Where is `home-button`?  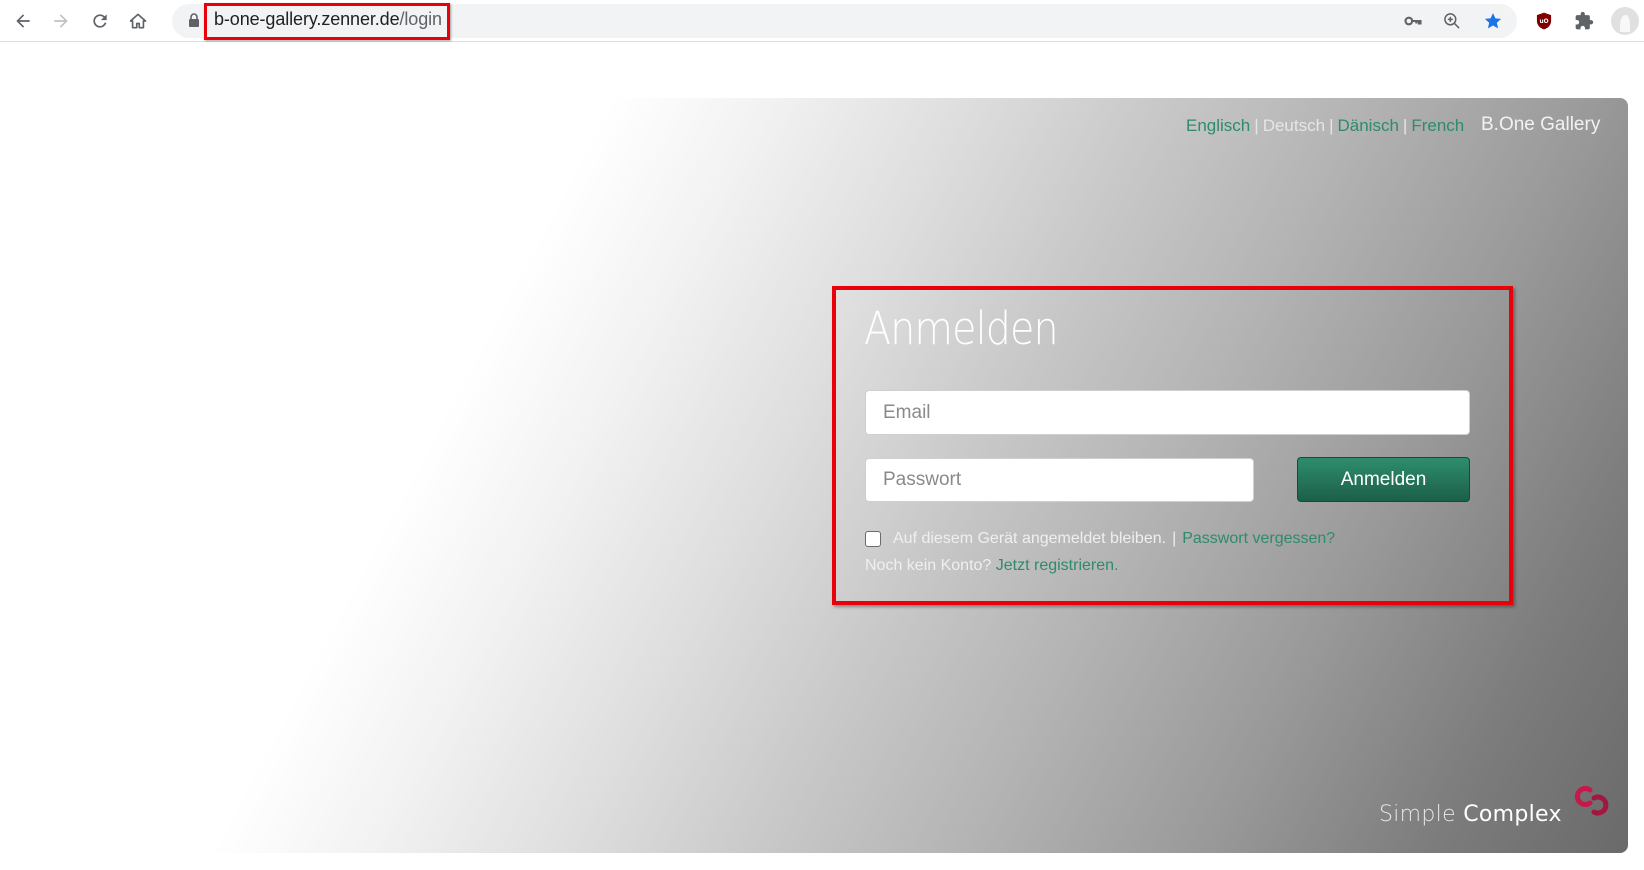 home-button is located at coordinates (138, 21).